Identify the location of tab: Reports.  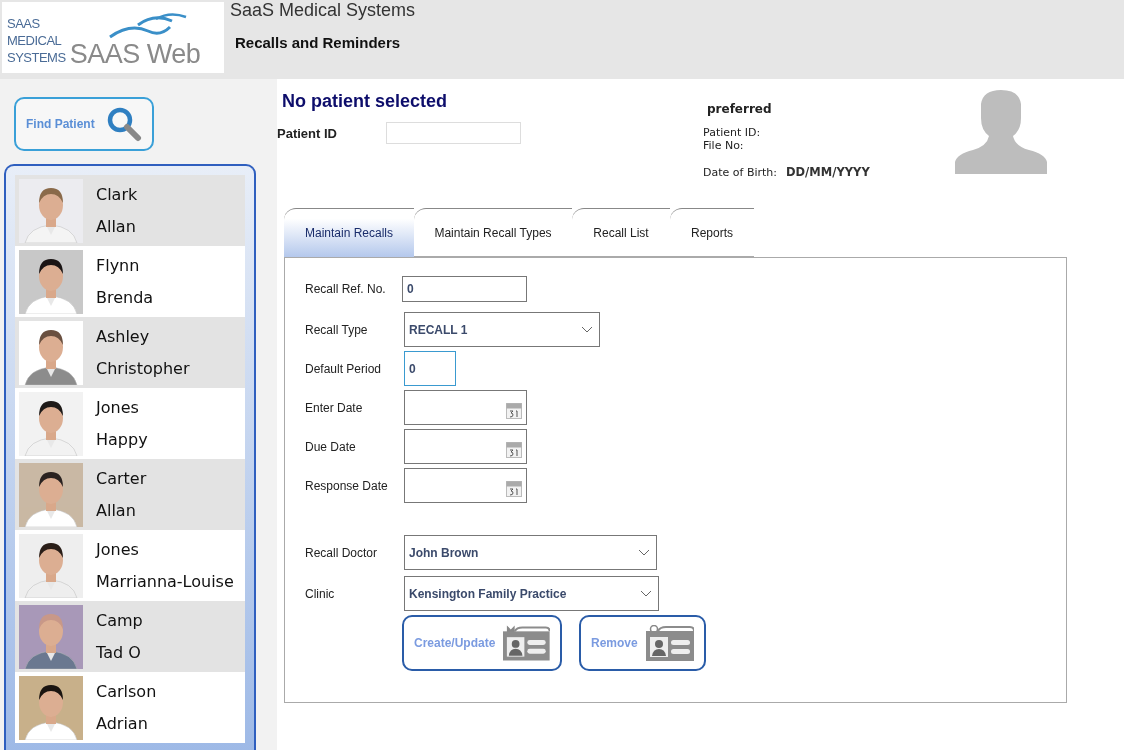
(712, 232).